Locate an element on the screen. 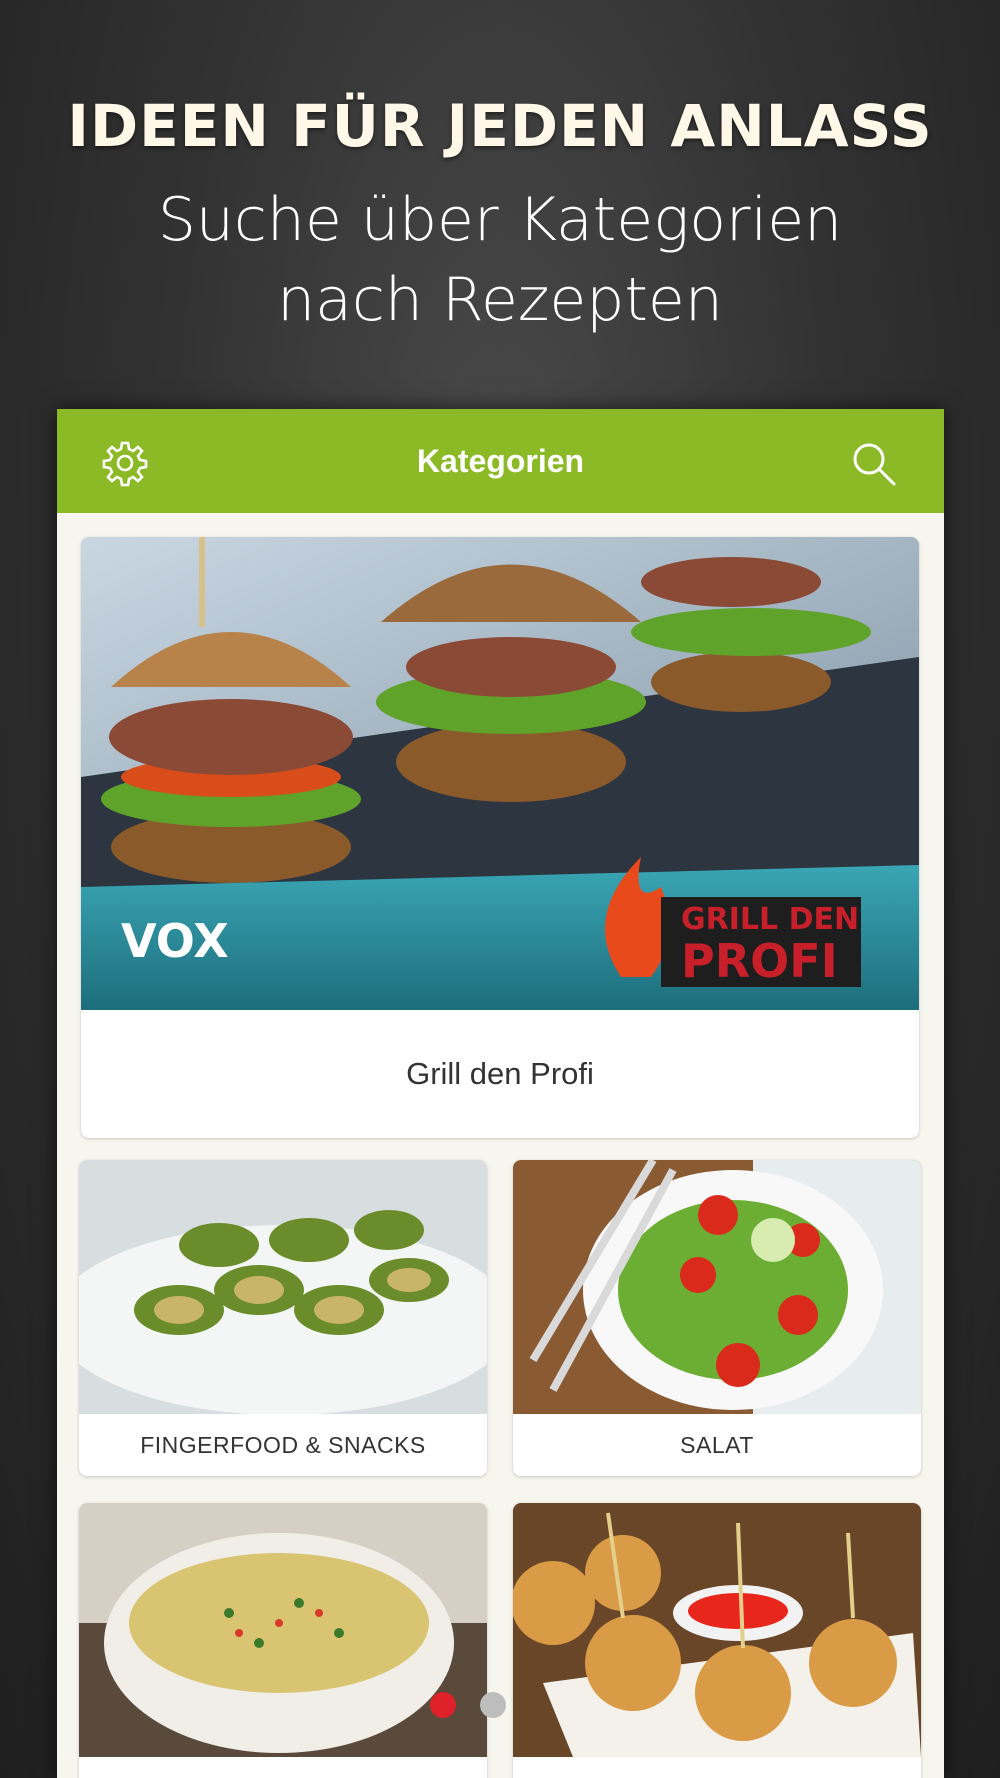 This screenshot has height=1778, width=1000. promo-subline-line-1: Suche über Kategorien is located at coordinates (500, 220).